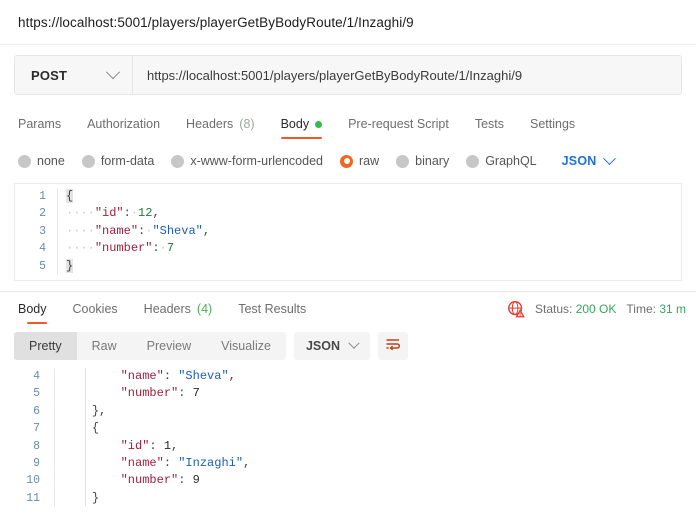  What do you see at coordinates (95, 309) in the screenshot?
I see `response-tab-cookies-label: Cookies` at bounding box center [95, 309].